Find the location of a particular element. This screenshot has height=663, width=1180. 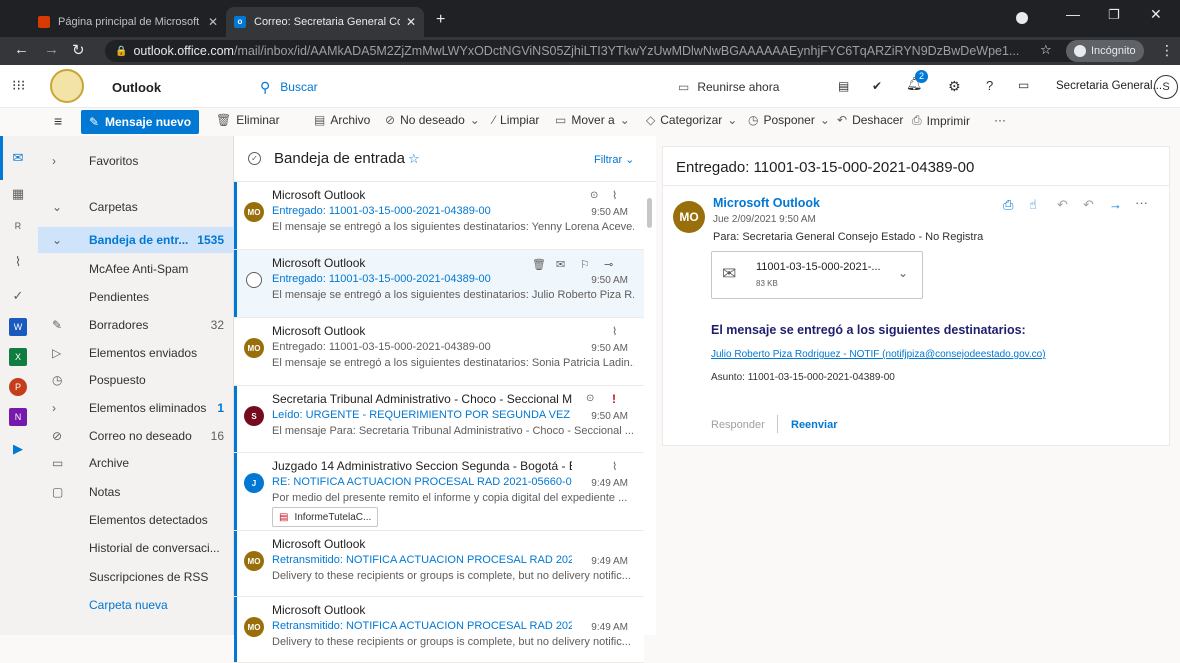

excel-icon: X is located at coordinates (18, 357).